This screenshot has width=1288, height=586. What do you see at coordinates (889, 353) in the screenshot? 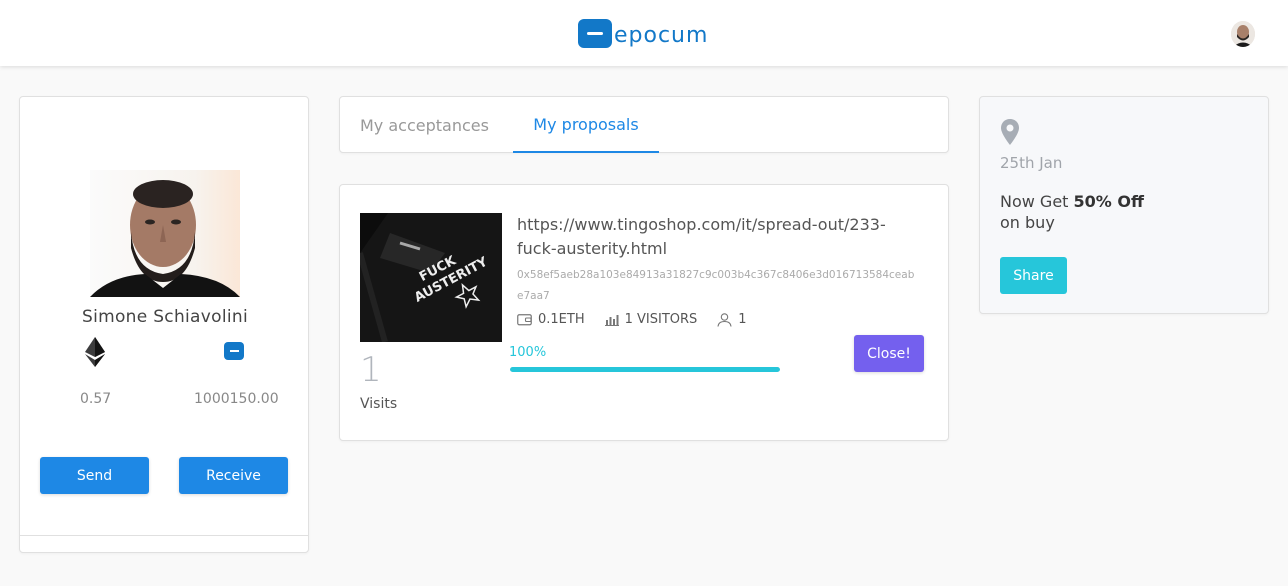
I see `close-proposal-button: Close!` at bounding box center [889, 353].